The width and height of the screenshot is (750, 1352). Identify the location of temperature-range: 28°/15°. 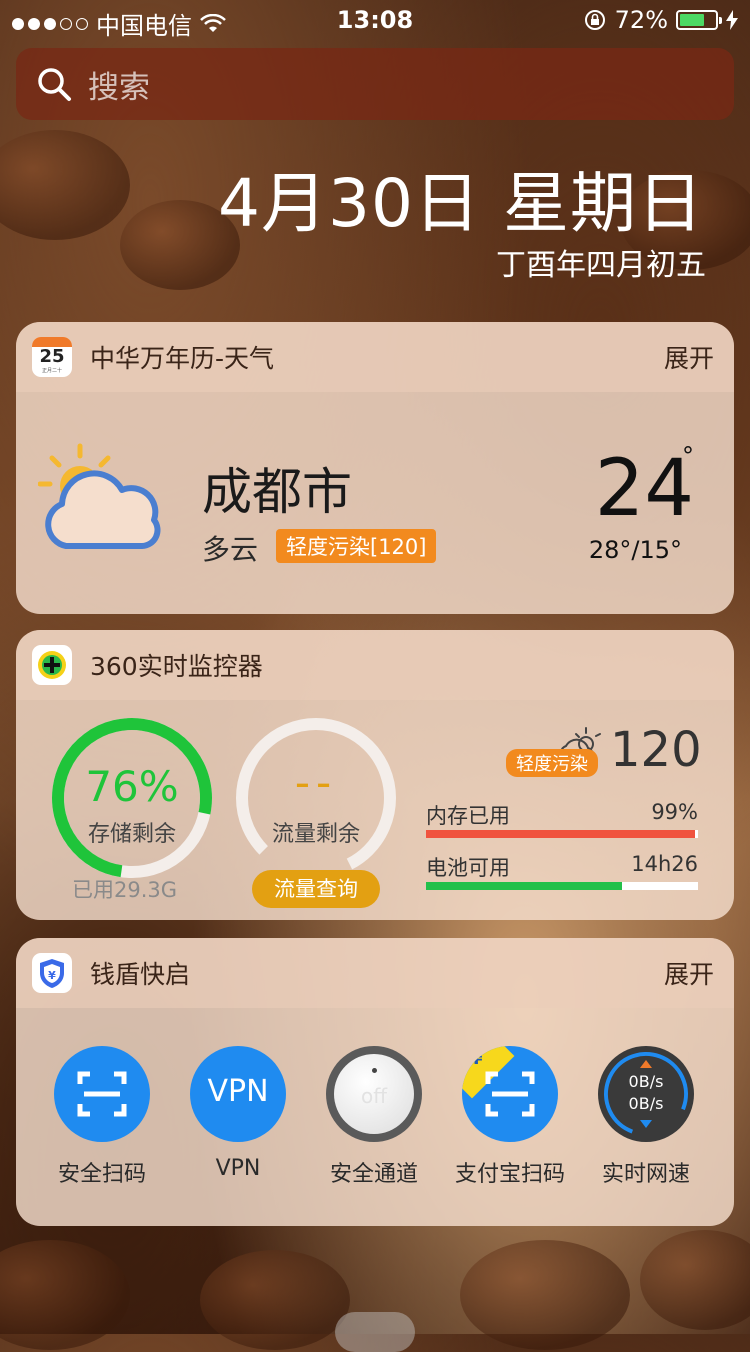
(635, 550).